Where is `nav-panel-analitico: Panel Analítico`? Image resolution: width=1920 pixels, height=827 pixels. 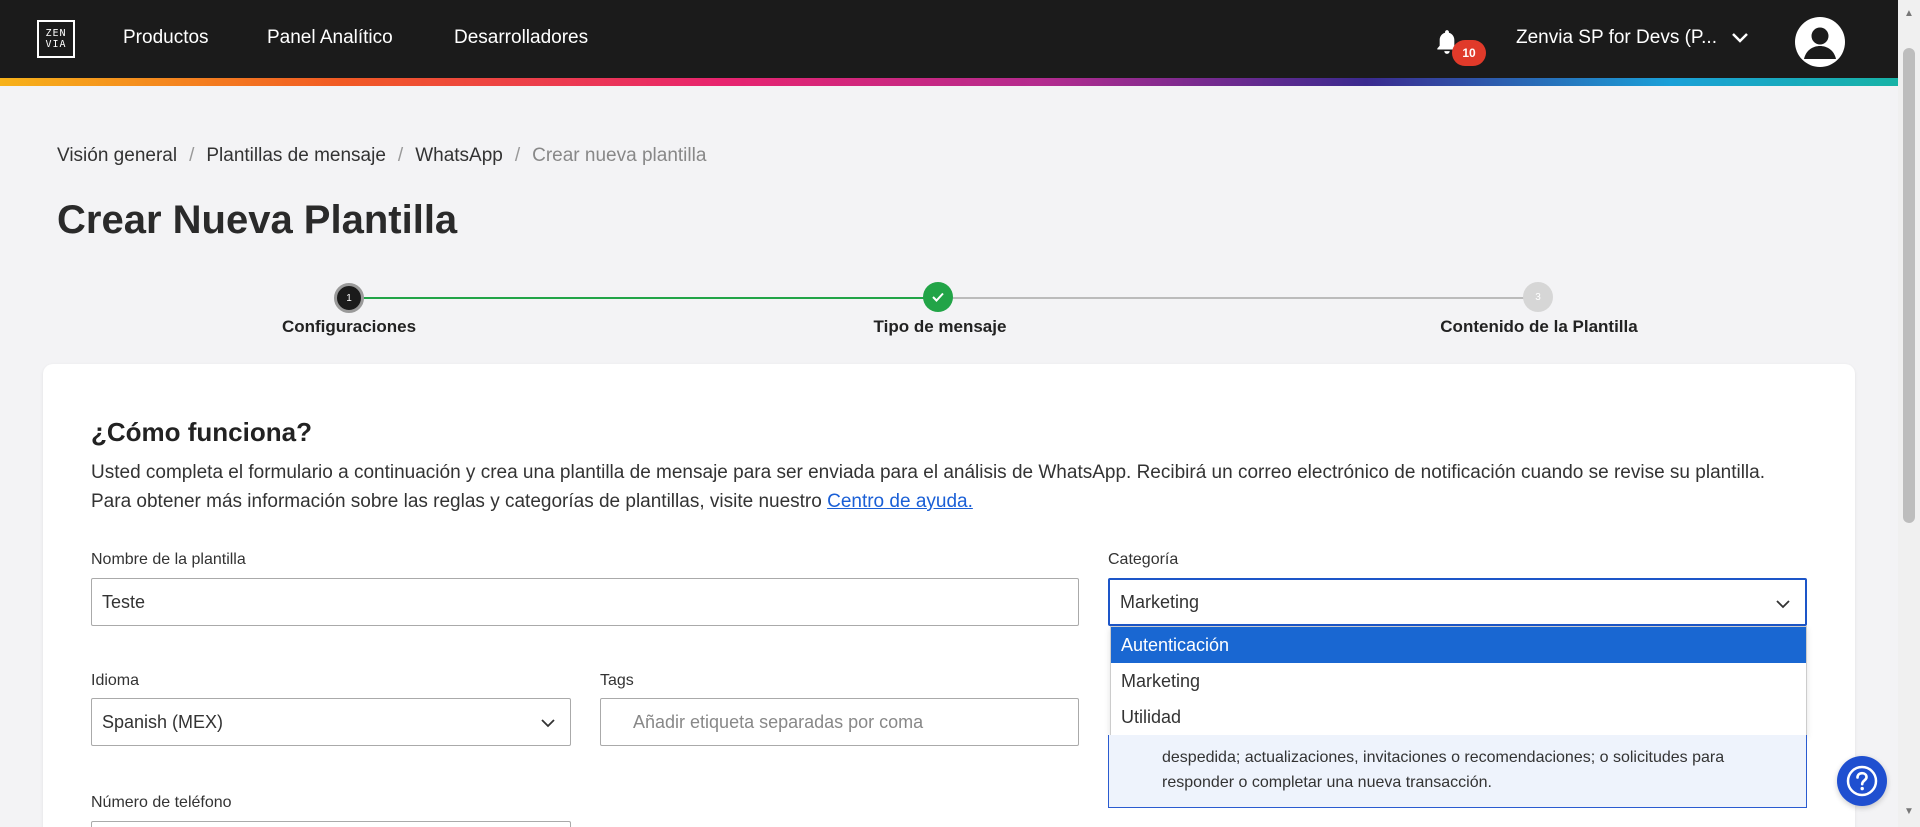
nav-panel-analitico: Panel Analítico is located at coordinates (330, 38).